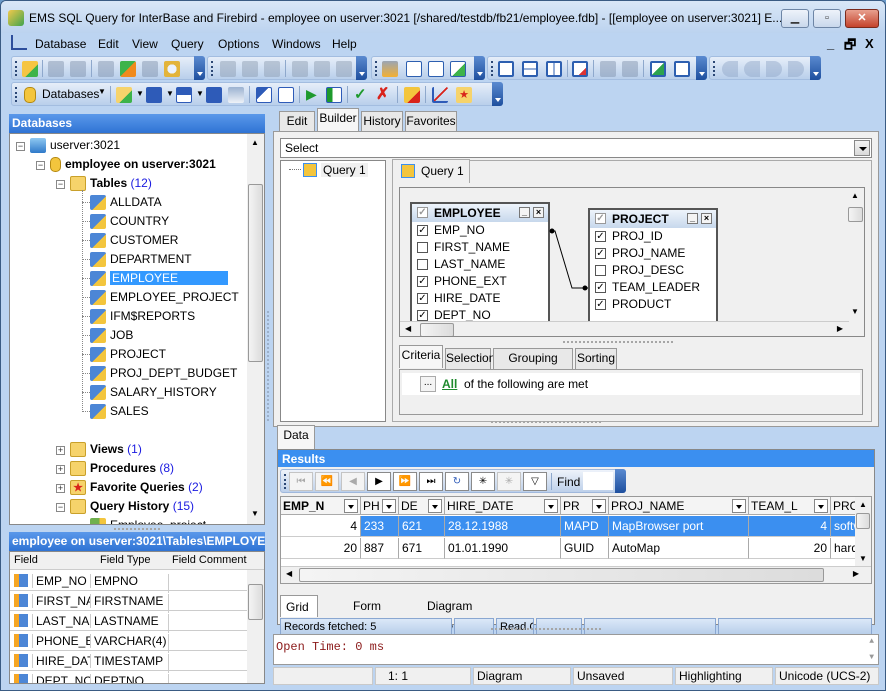 This screenshot has width=886, height=691. I want to click on menu-query: Query, so click(187, 44).